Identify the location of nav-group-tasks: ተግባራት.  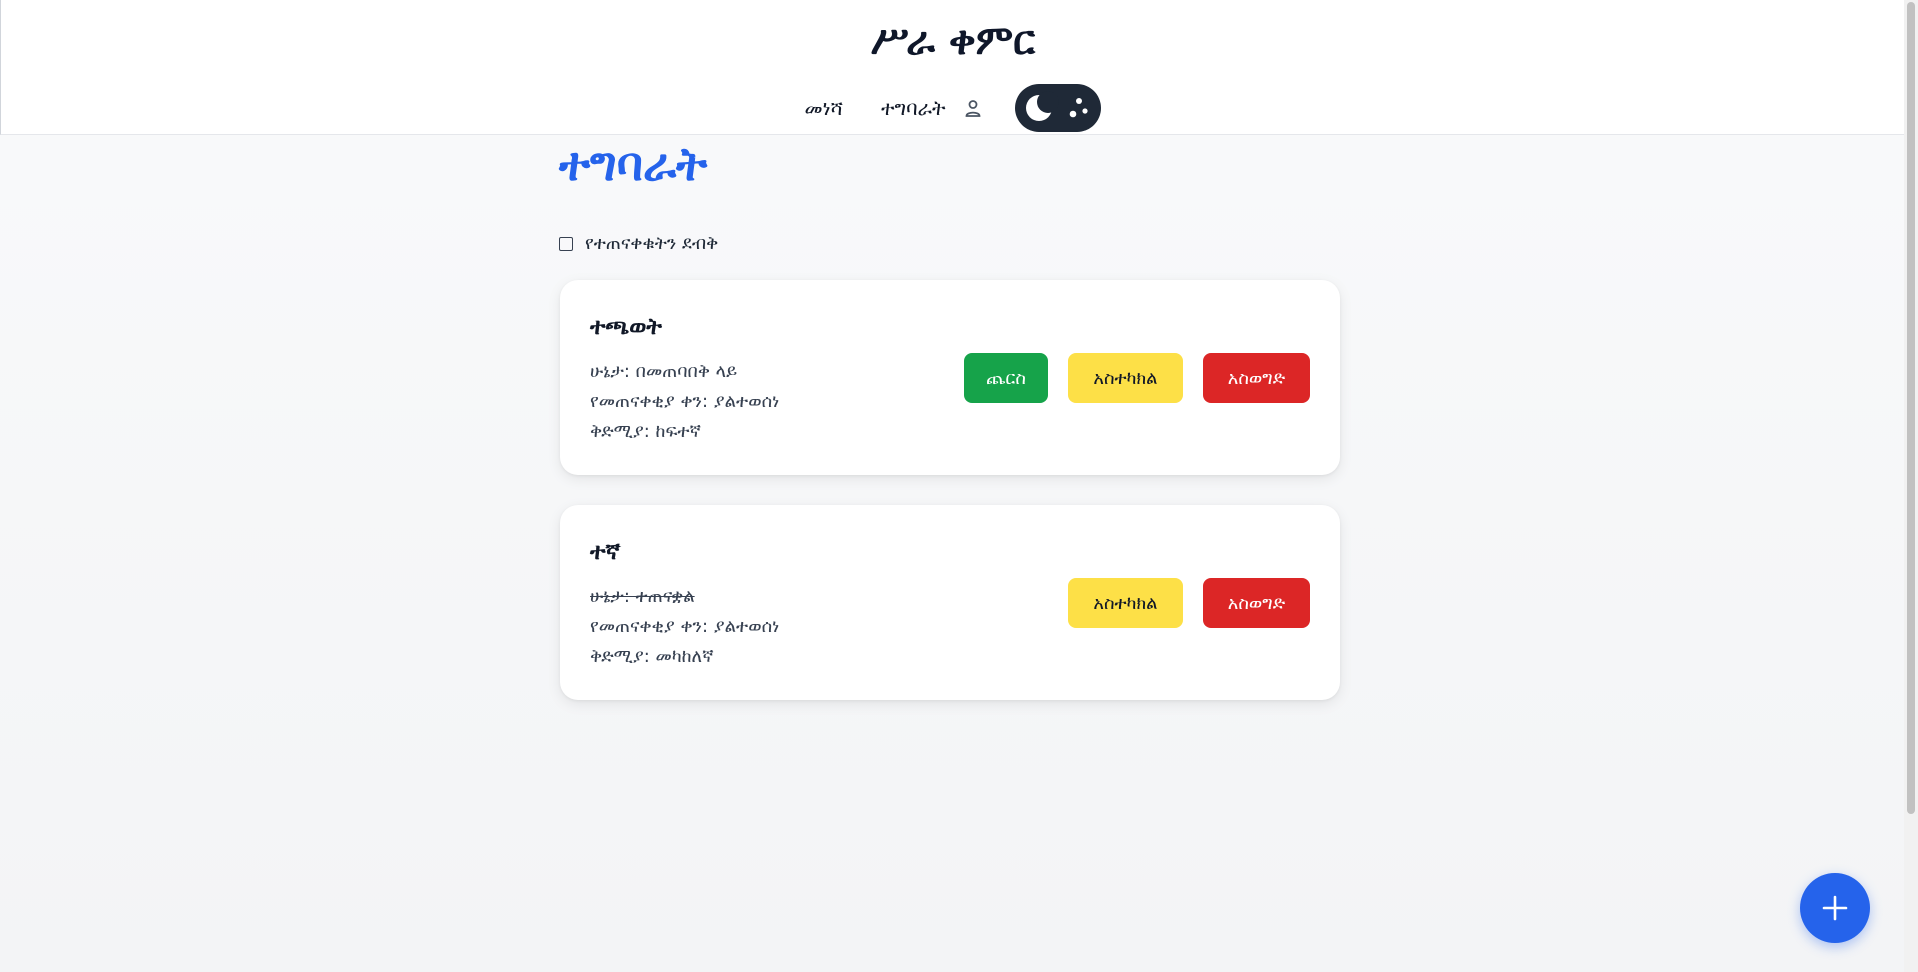
(932, 108).